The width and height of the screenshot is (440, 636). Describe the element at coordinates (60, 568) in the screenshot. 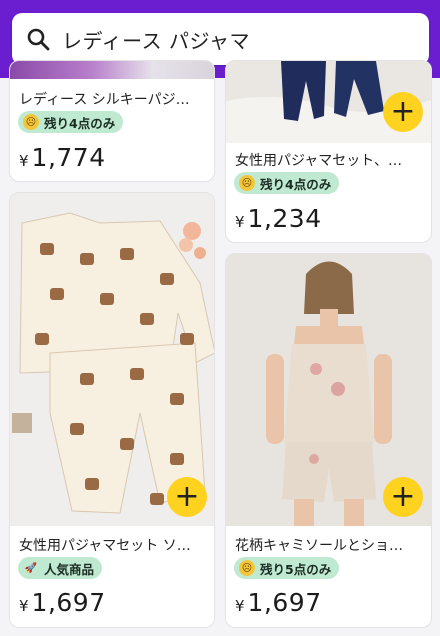

I see `popular-badge: 🚀 人気商品` at that location.